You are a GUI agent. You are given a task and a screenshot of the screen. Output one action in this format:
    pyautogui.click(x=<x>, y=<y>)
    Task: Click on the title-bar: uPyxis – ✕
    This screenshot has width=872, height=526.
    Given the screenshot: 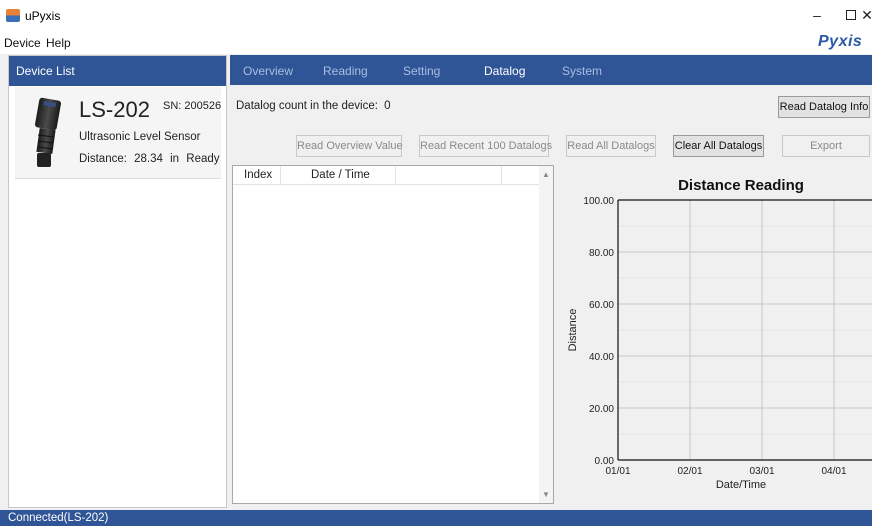 What is the action you would take?
    pyautogui.click(x=436, y=16)
    